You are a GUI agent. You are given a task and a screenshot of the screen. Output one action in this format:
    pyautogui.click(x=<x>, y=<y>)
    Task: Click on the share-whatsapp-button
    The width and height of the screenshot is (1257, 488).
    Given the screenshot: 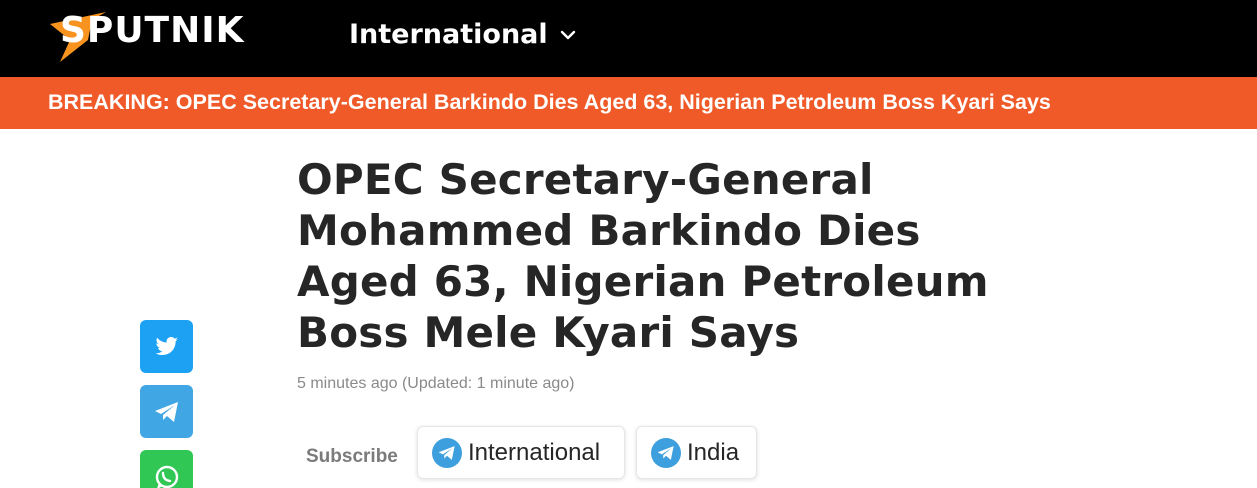 What is the action you would take?
    pyautogui.click(x=166, y=469)
    